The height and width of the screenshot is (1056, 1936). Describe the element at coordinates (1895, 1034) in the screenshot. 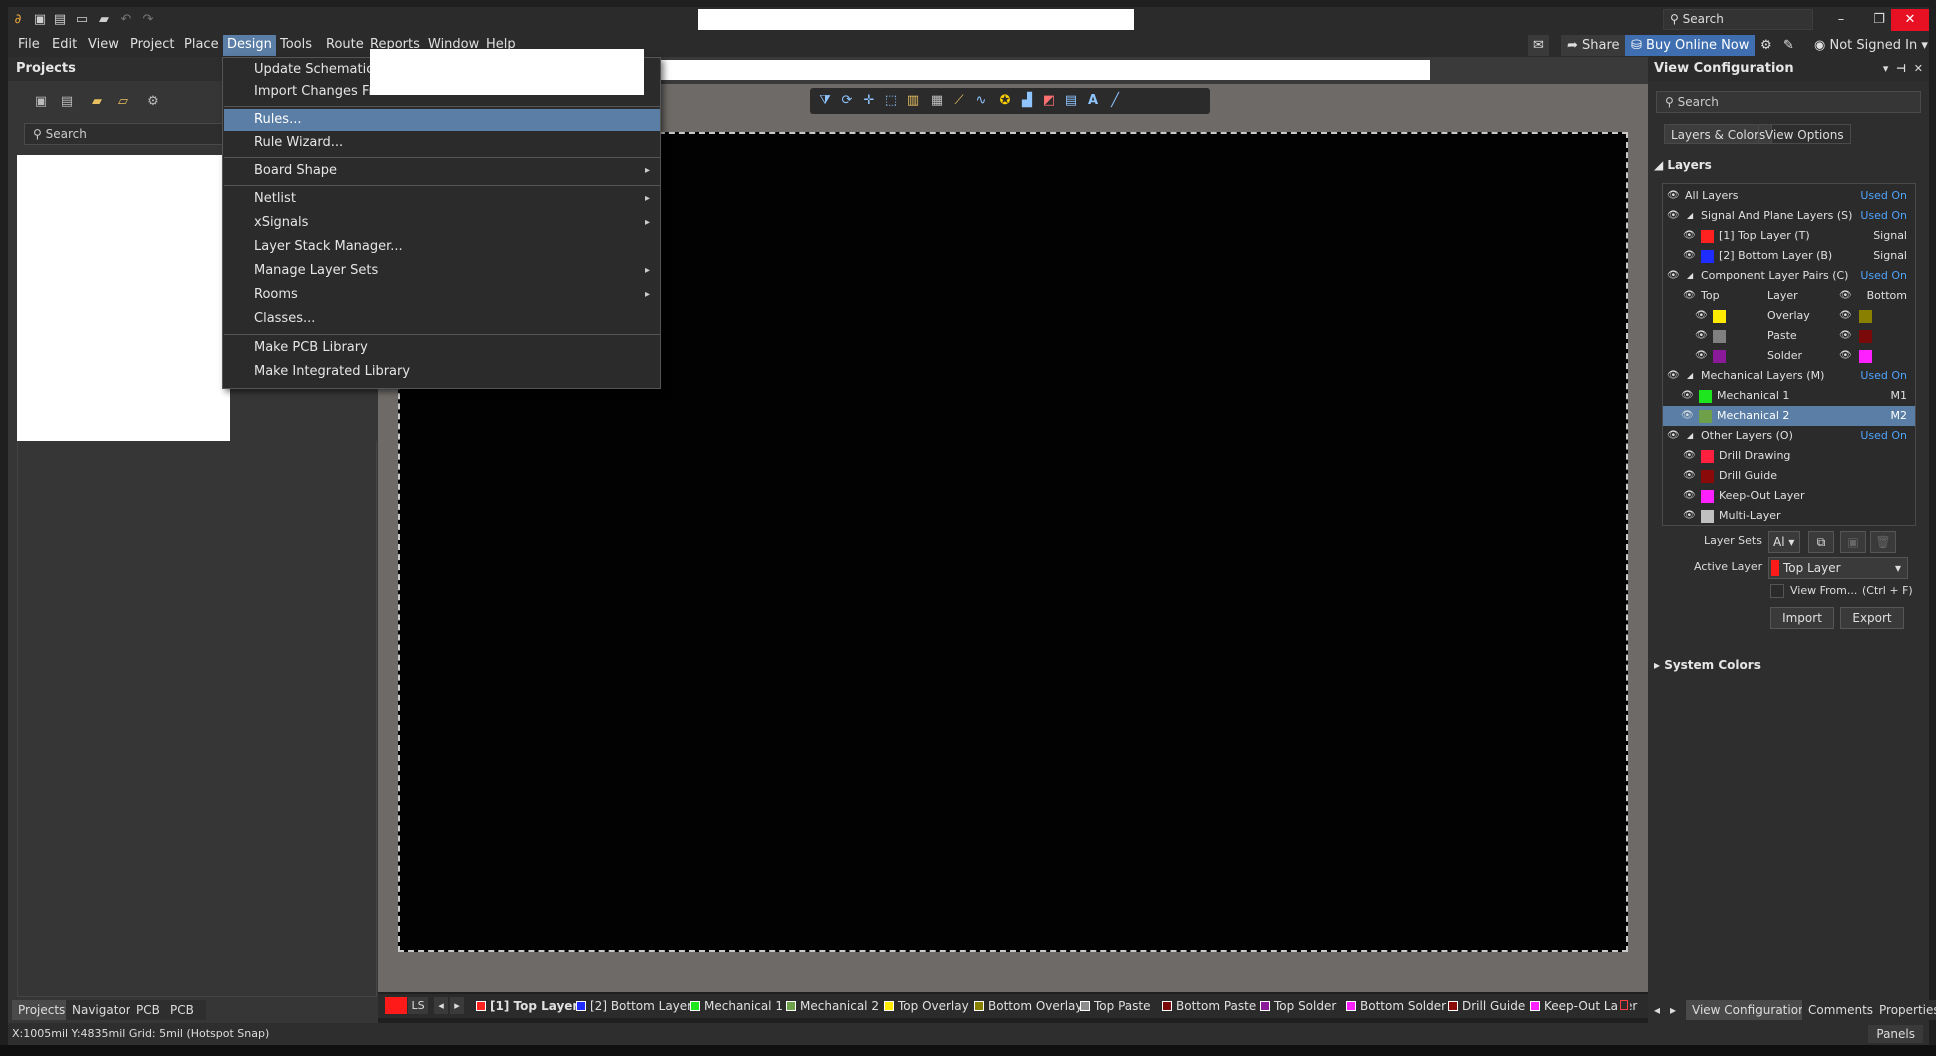

I see `panels-button: Panels` at that location.